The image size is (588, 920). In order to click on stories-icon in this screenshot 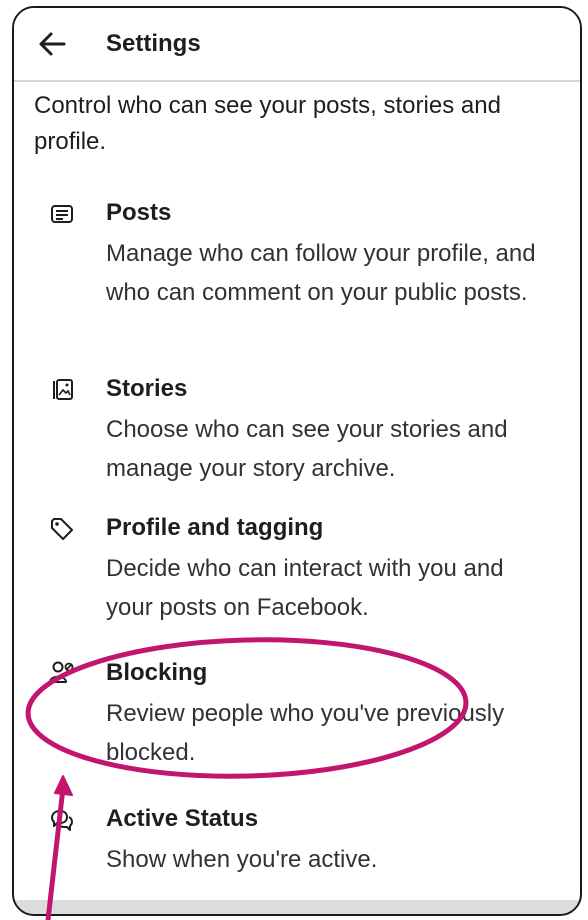, I will do `click(63, 389)`.